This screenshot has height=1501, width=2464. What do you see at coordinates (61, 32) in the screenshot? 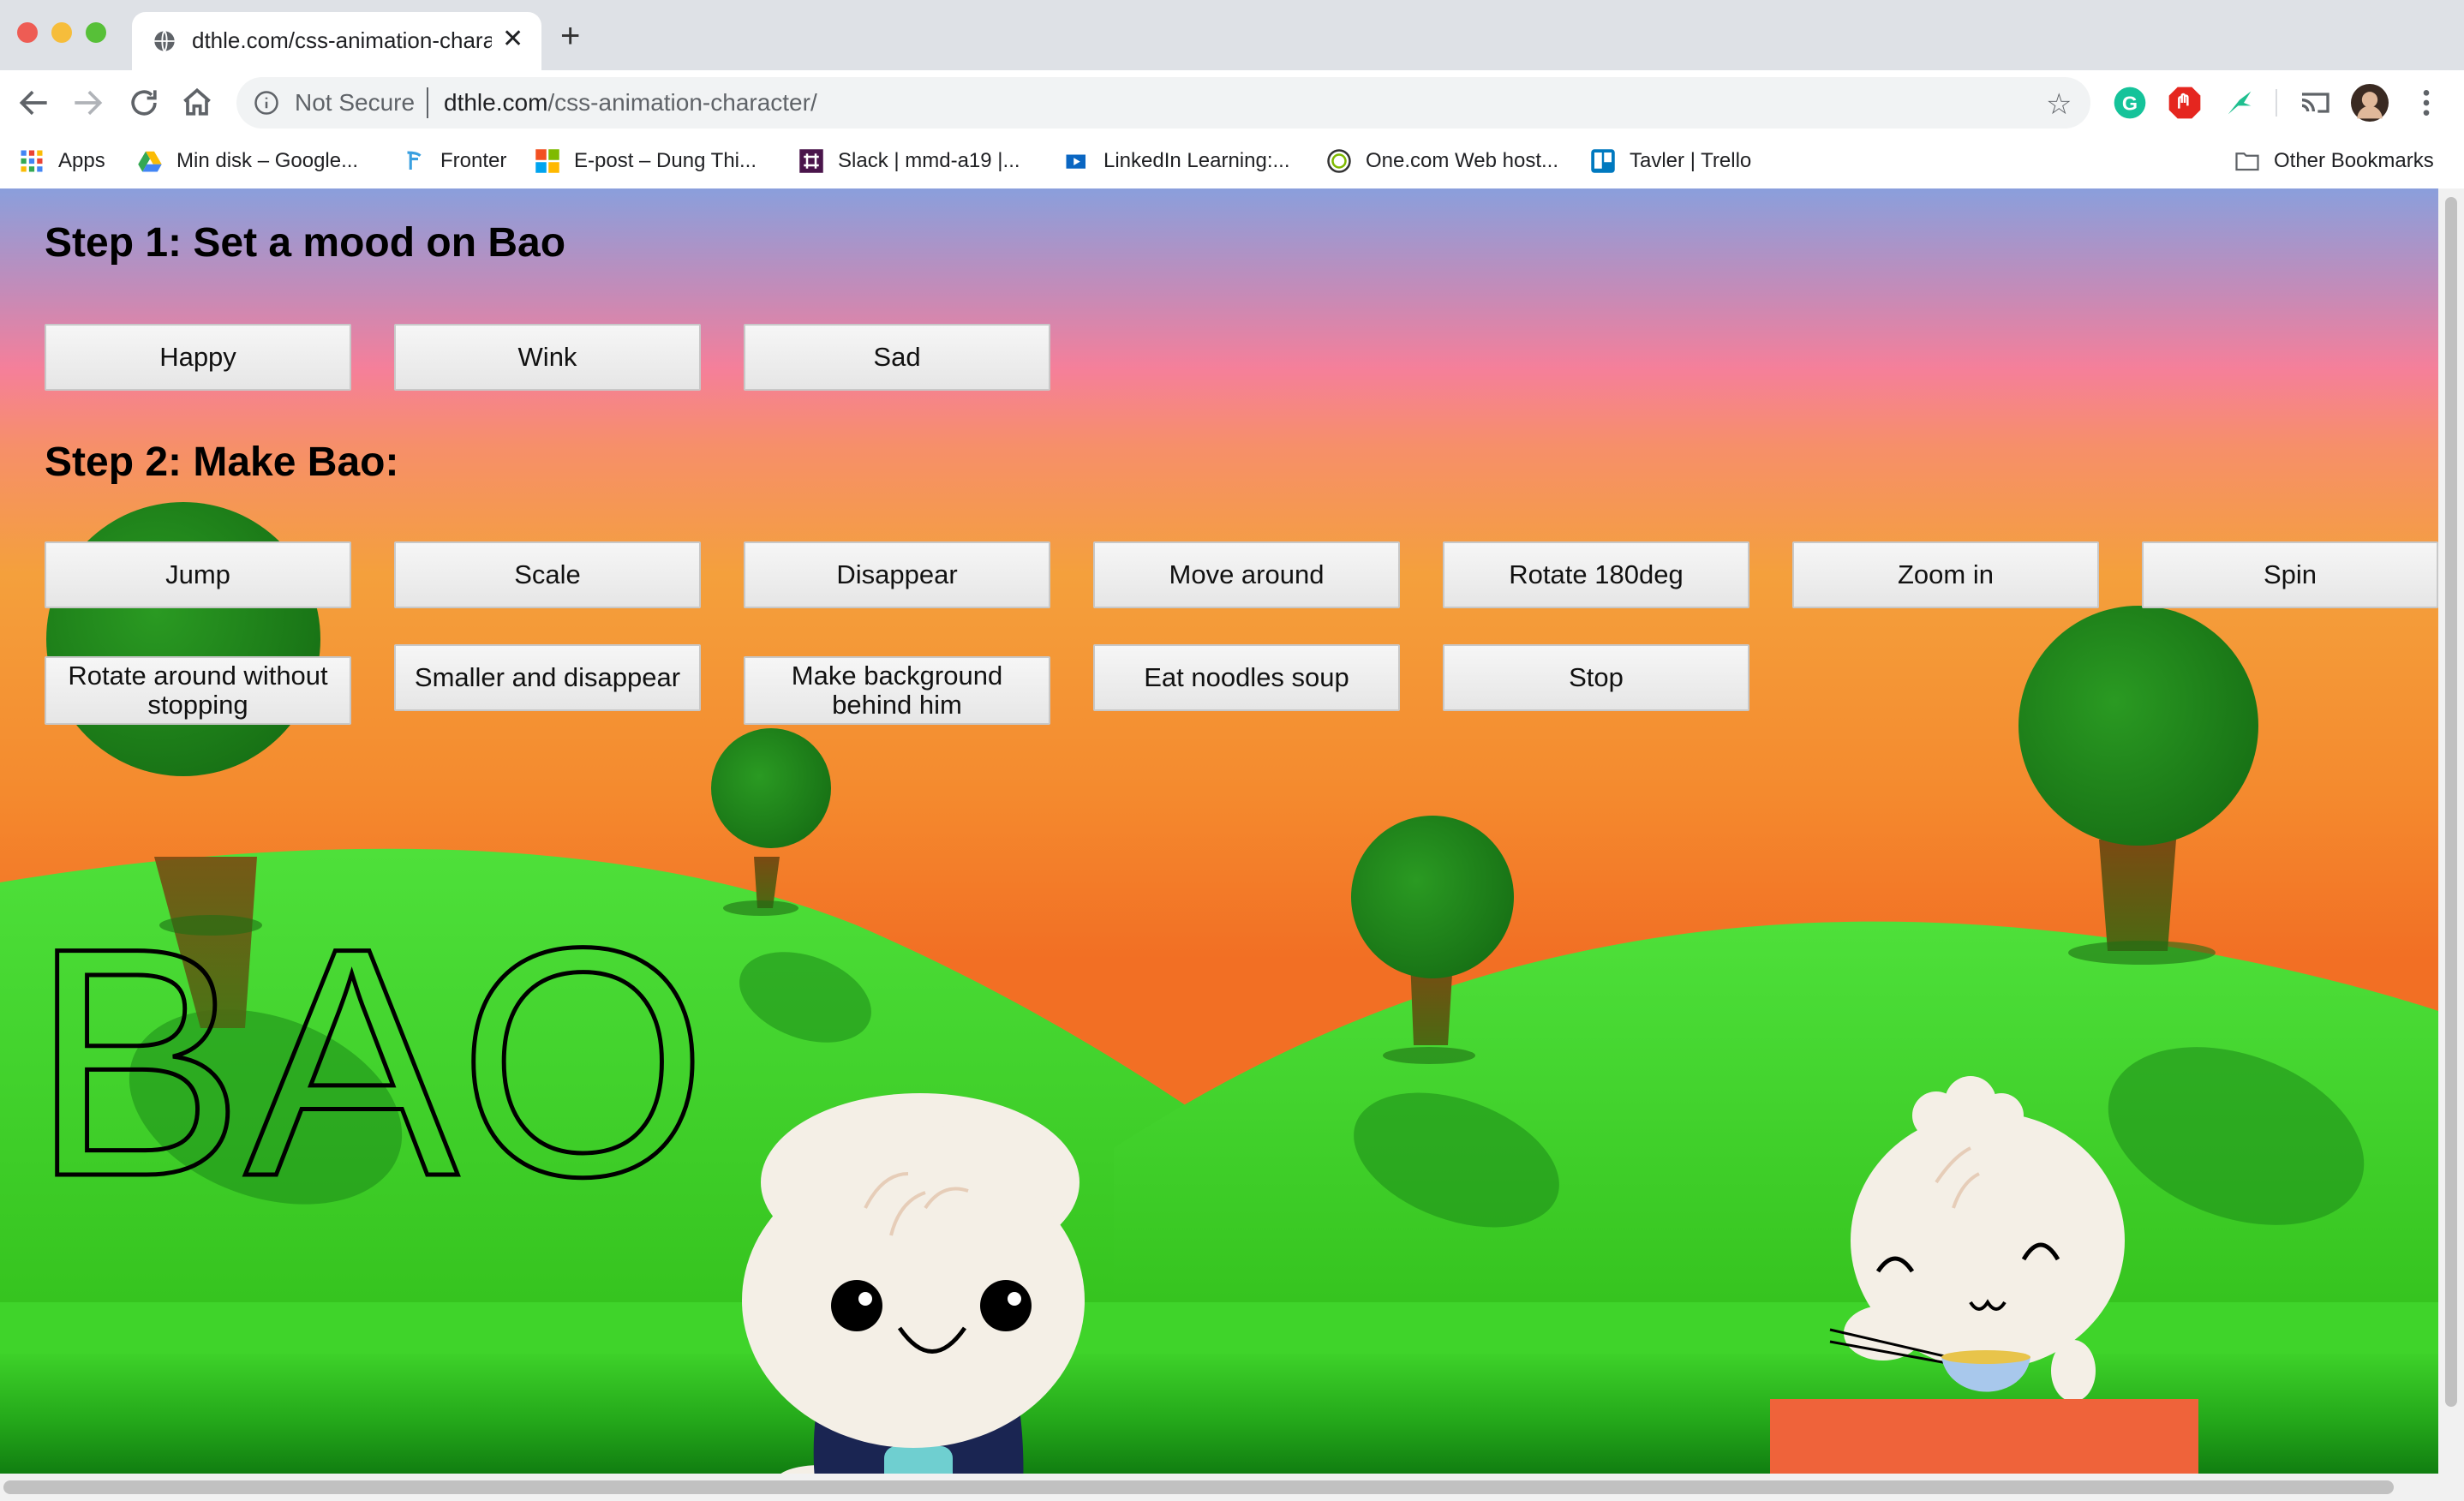
I see `minimize-window-button` at bounding box center [61, 32].